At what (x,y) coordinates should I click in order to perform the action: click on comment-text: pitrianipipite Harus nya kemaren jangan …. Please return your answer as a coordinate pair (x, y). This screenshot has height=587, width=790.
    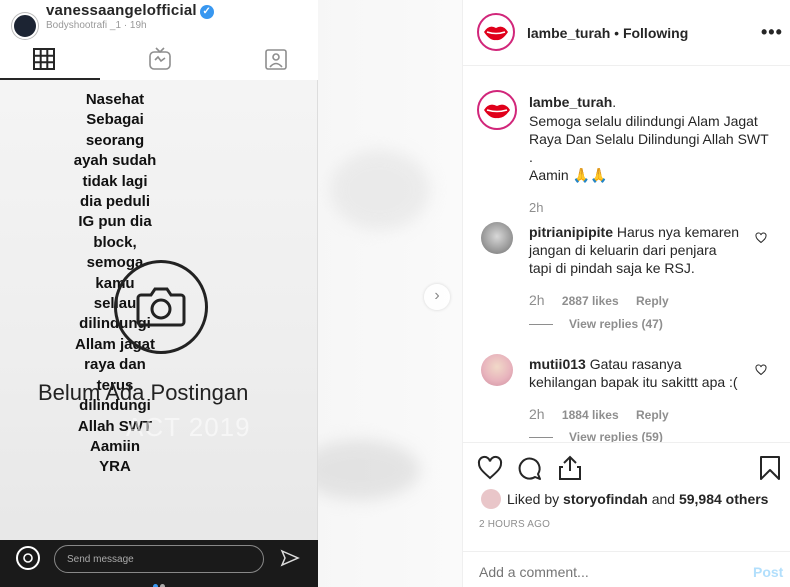
    Looking at the image, I should click on (634, 250).